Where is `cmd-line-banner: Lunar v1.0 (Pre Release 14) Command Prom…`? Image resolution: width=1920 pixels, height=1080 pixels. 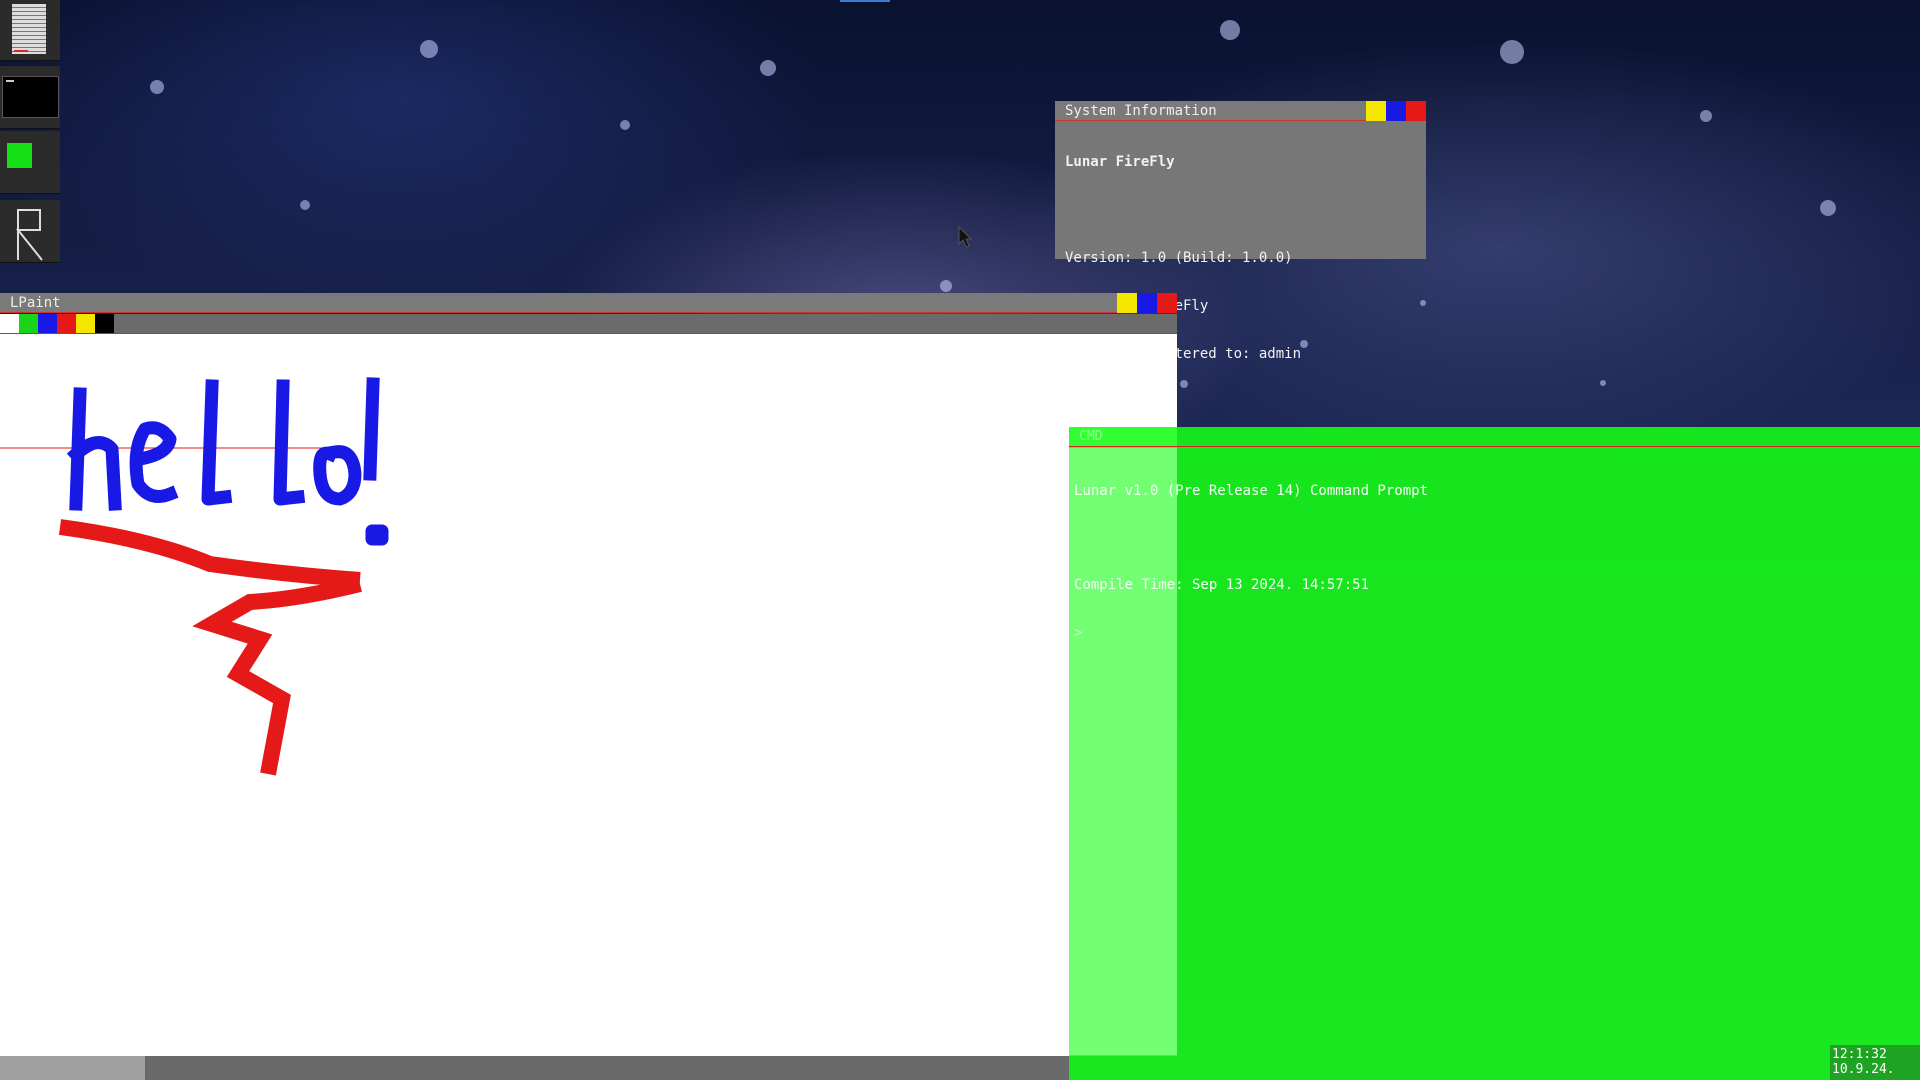 cmd-line-banner: Lunar v1.0 (Pre Release 14) Command Prom… is located at coordinates (1251, 491).